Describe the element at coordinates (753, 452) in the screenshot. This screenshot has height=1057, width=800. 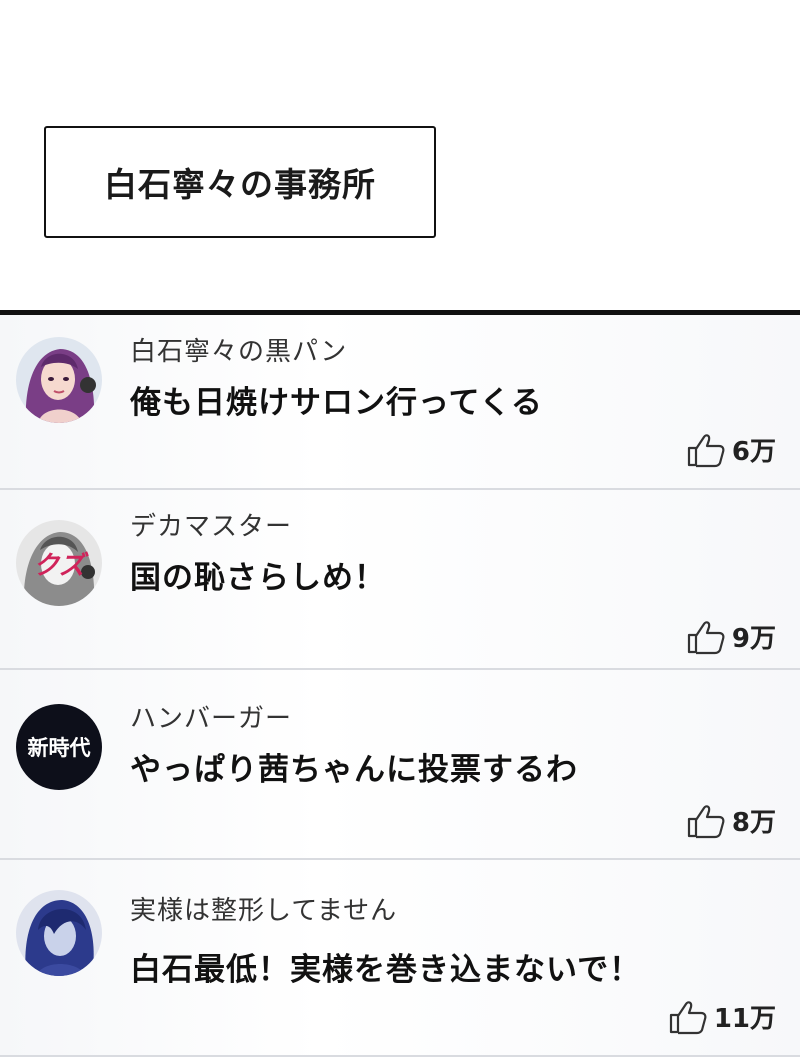
I see `like-count: 6万` at that location.